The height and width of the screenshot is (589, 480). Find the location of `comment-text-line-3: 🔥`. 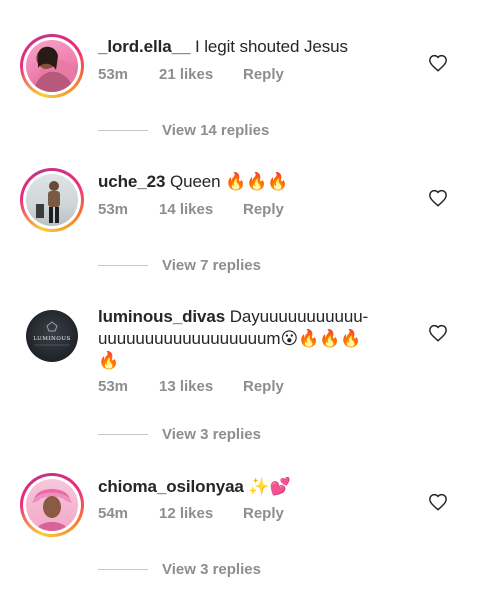

comment-text-line-3: 🔥 is located at coordinates (108, 361).